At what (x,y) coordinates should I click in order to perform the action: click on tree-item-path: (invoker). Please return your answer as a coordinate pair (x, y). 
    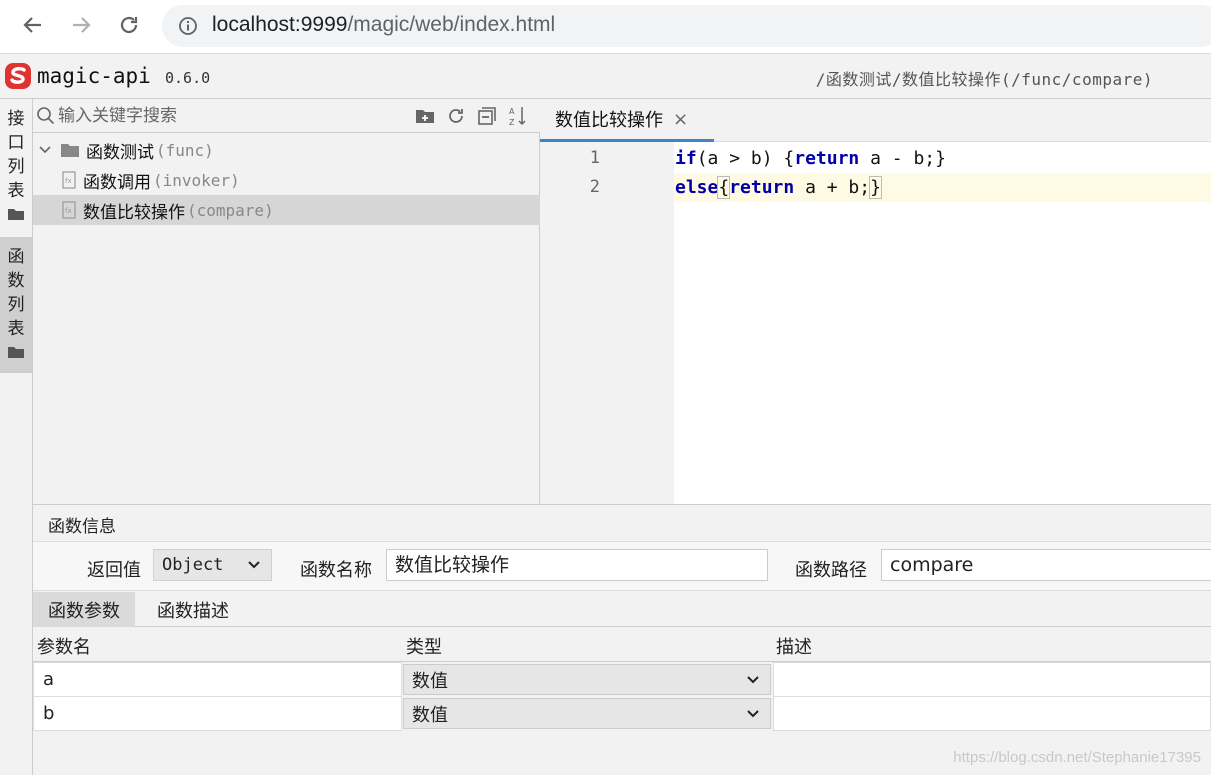
    Looking at the image, I should click on (196, 180).